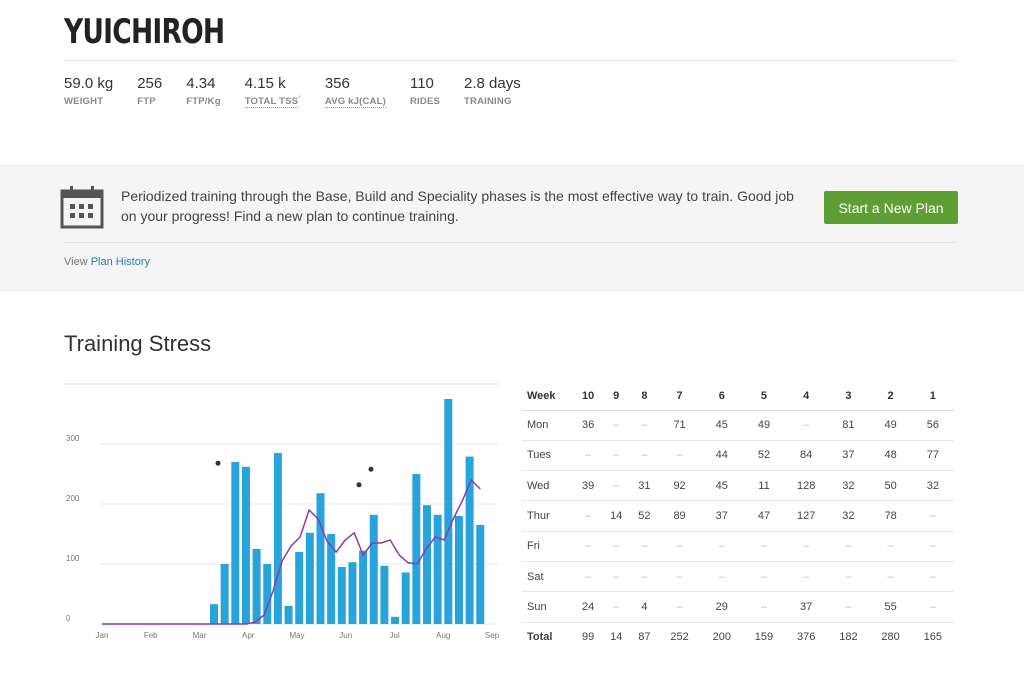  I want to click on stat-label: RIDES, so click(425, 101).